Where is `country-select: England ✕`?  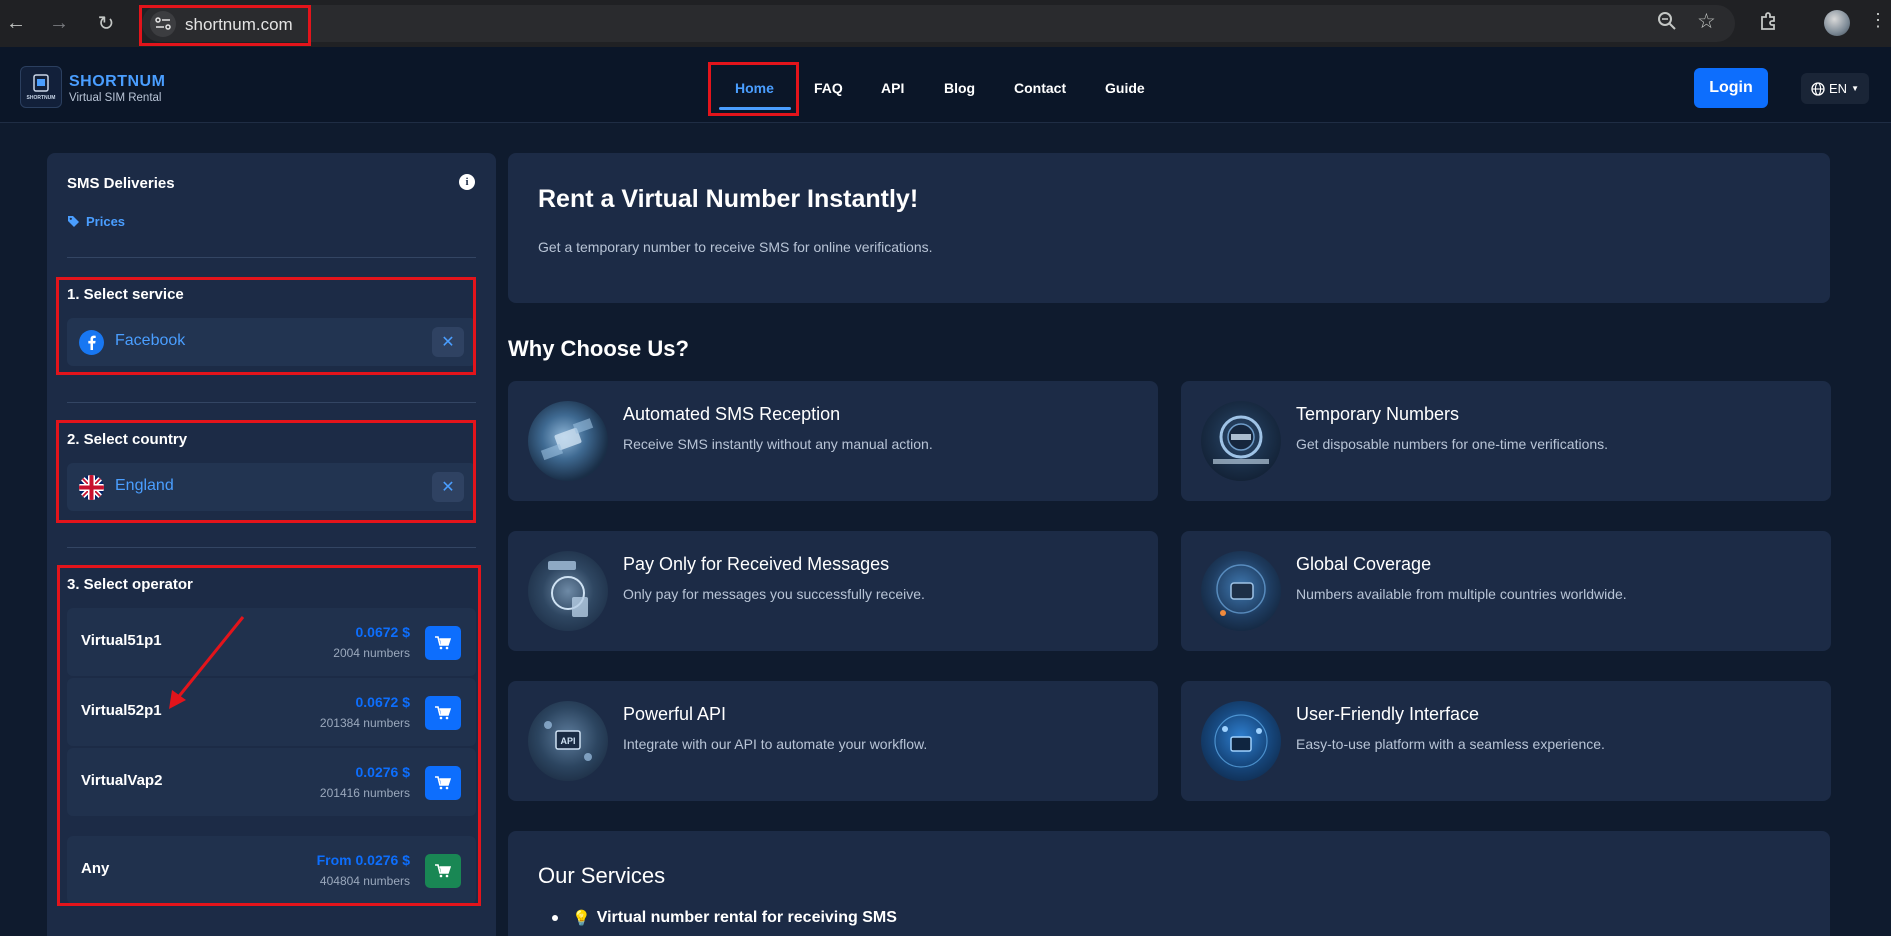 country-select: England ✕ is located at coordinates (271, 487).